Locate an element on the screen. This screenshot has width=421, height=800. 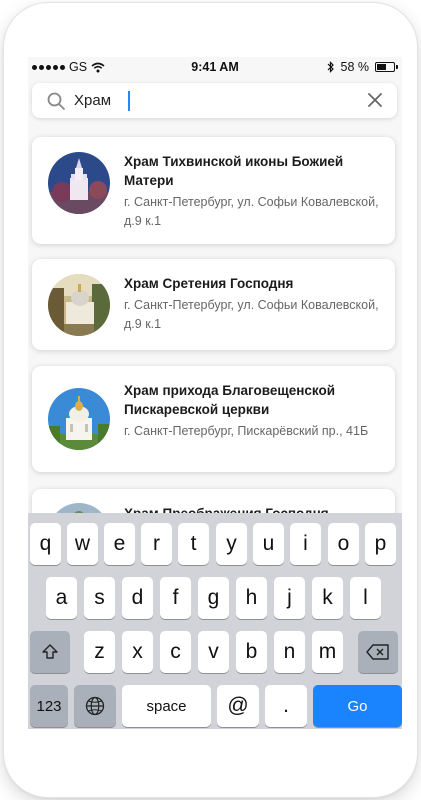
search-input is located at coordinates (199, 100).